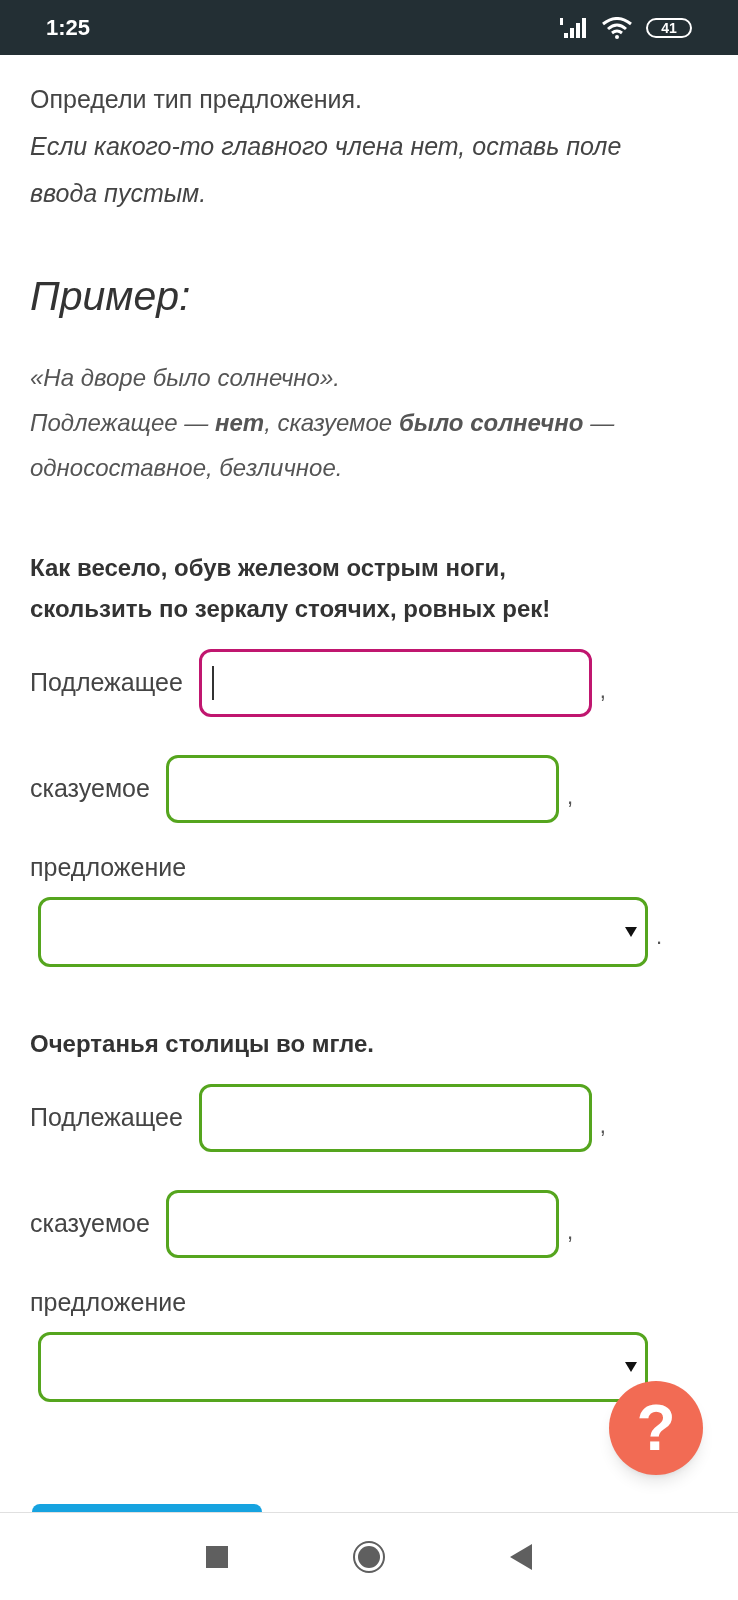 The image size is (738, 1600). Describe the element at coordinates (323, 445) in the screenshot. I see `example-text: Подлежащее — нет, сказуемое было солнечно — односоставное, безличное.` at that location.